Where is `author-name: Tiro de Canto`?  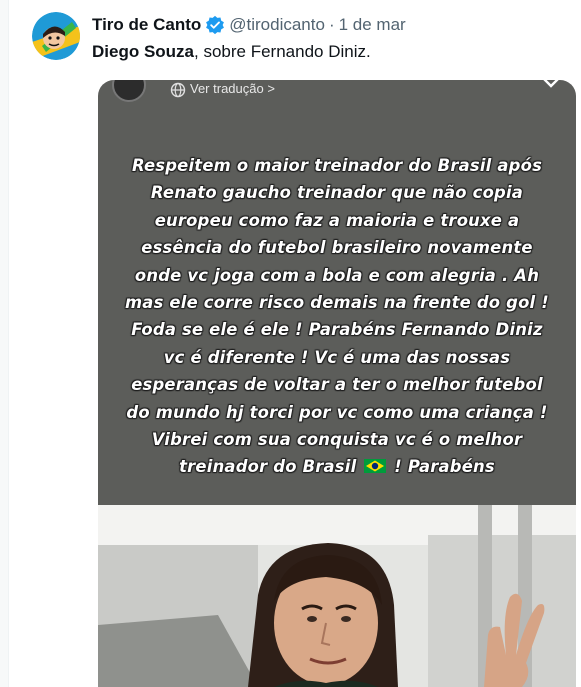
author-name: Tiro de Canto is located at coordinates (146, 25).